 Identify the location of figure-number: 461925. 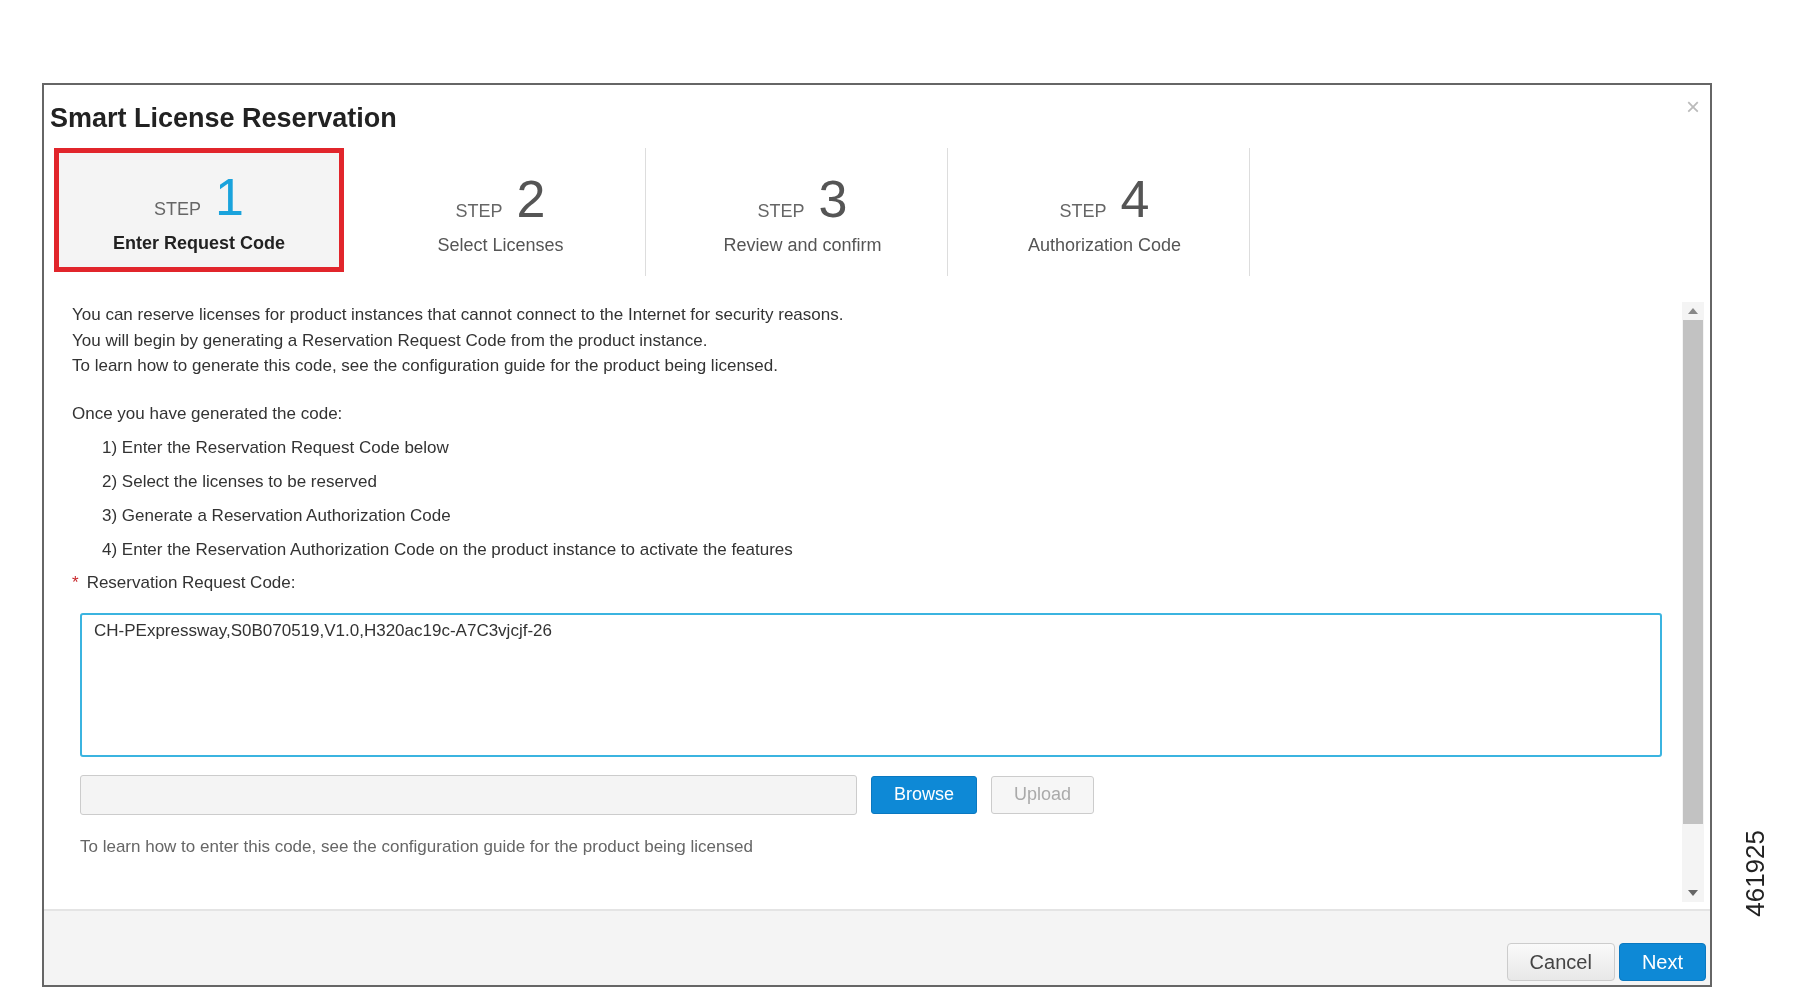
(1755, 873).